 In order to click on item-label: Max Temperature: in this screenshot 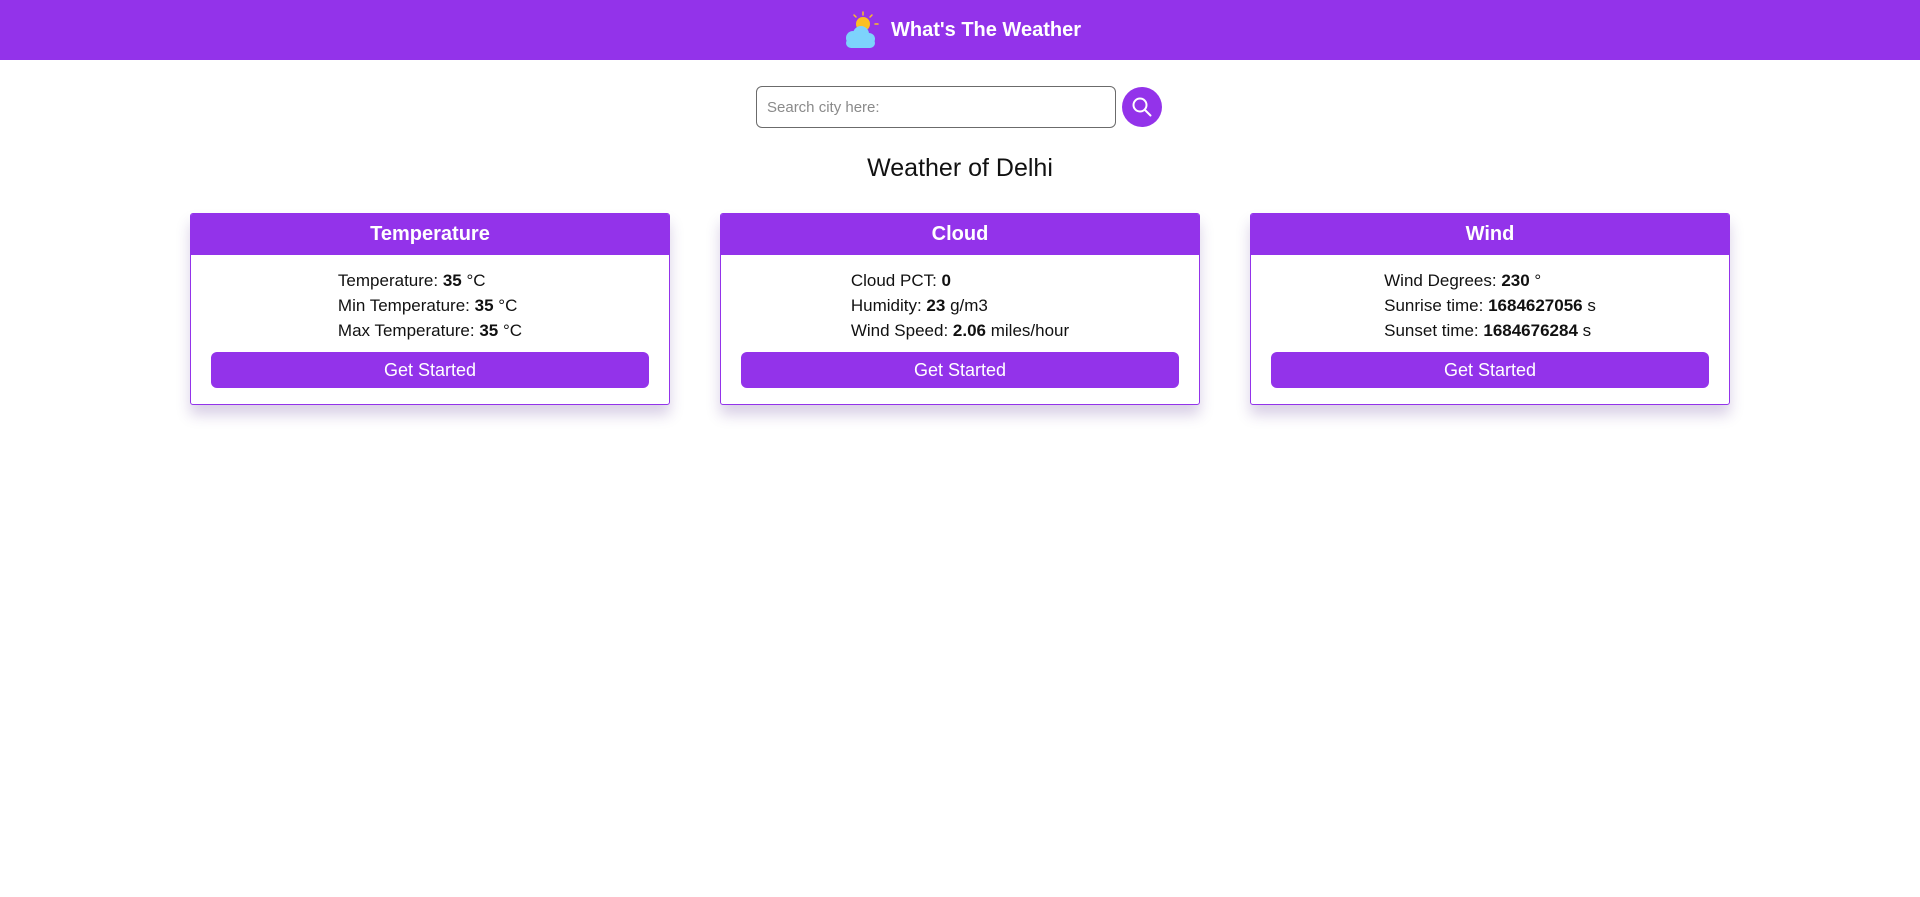, I will do `click(408, 330)`.